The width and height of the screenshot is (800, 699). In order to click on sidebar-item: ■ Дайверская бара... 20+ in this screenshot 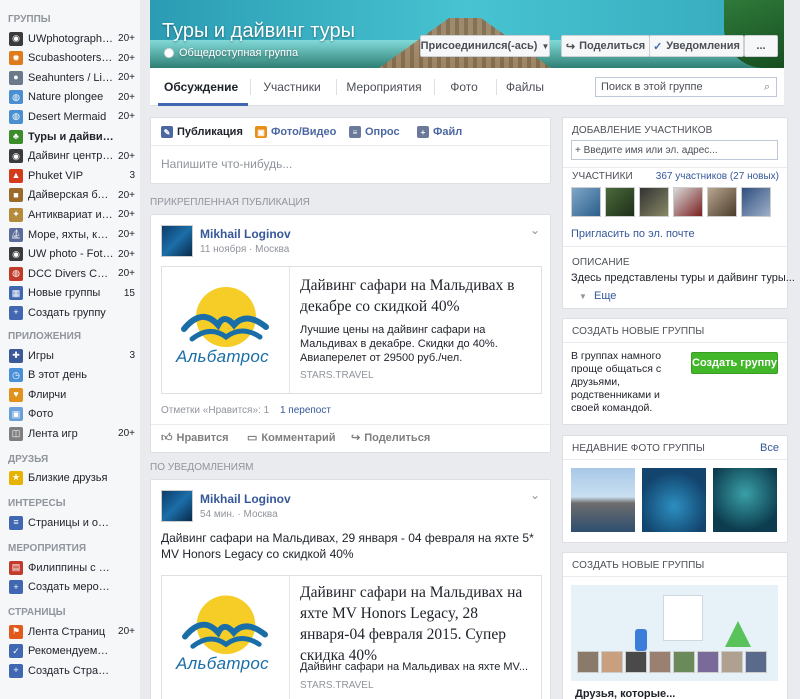, I will do `click(70, 195)`.